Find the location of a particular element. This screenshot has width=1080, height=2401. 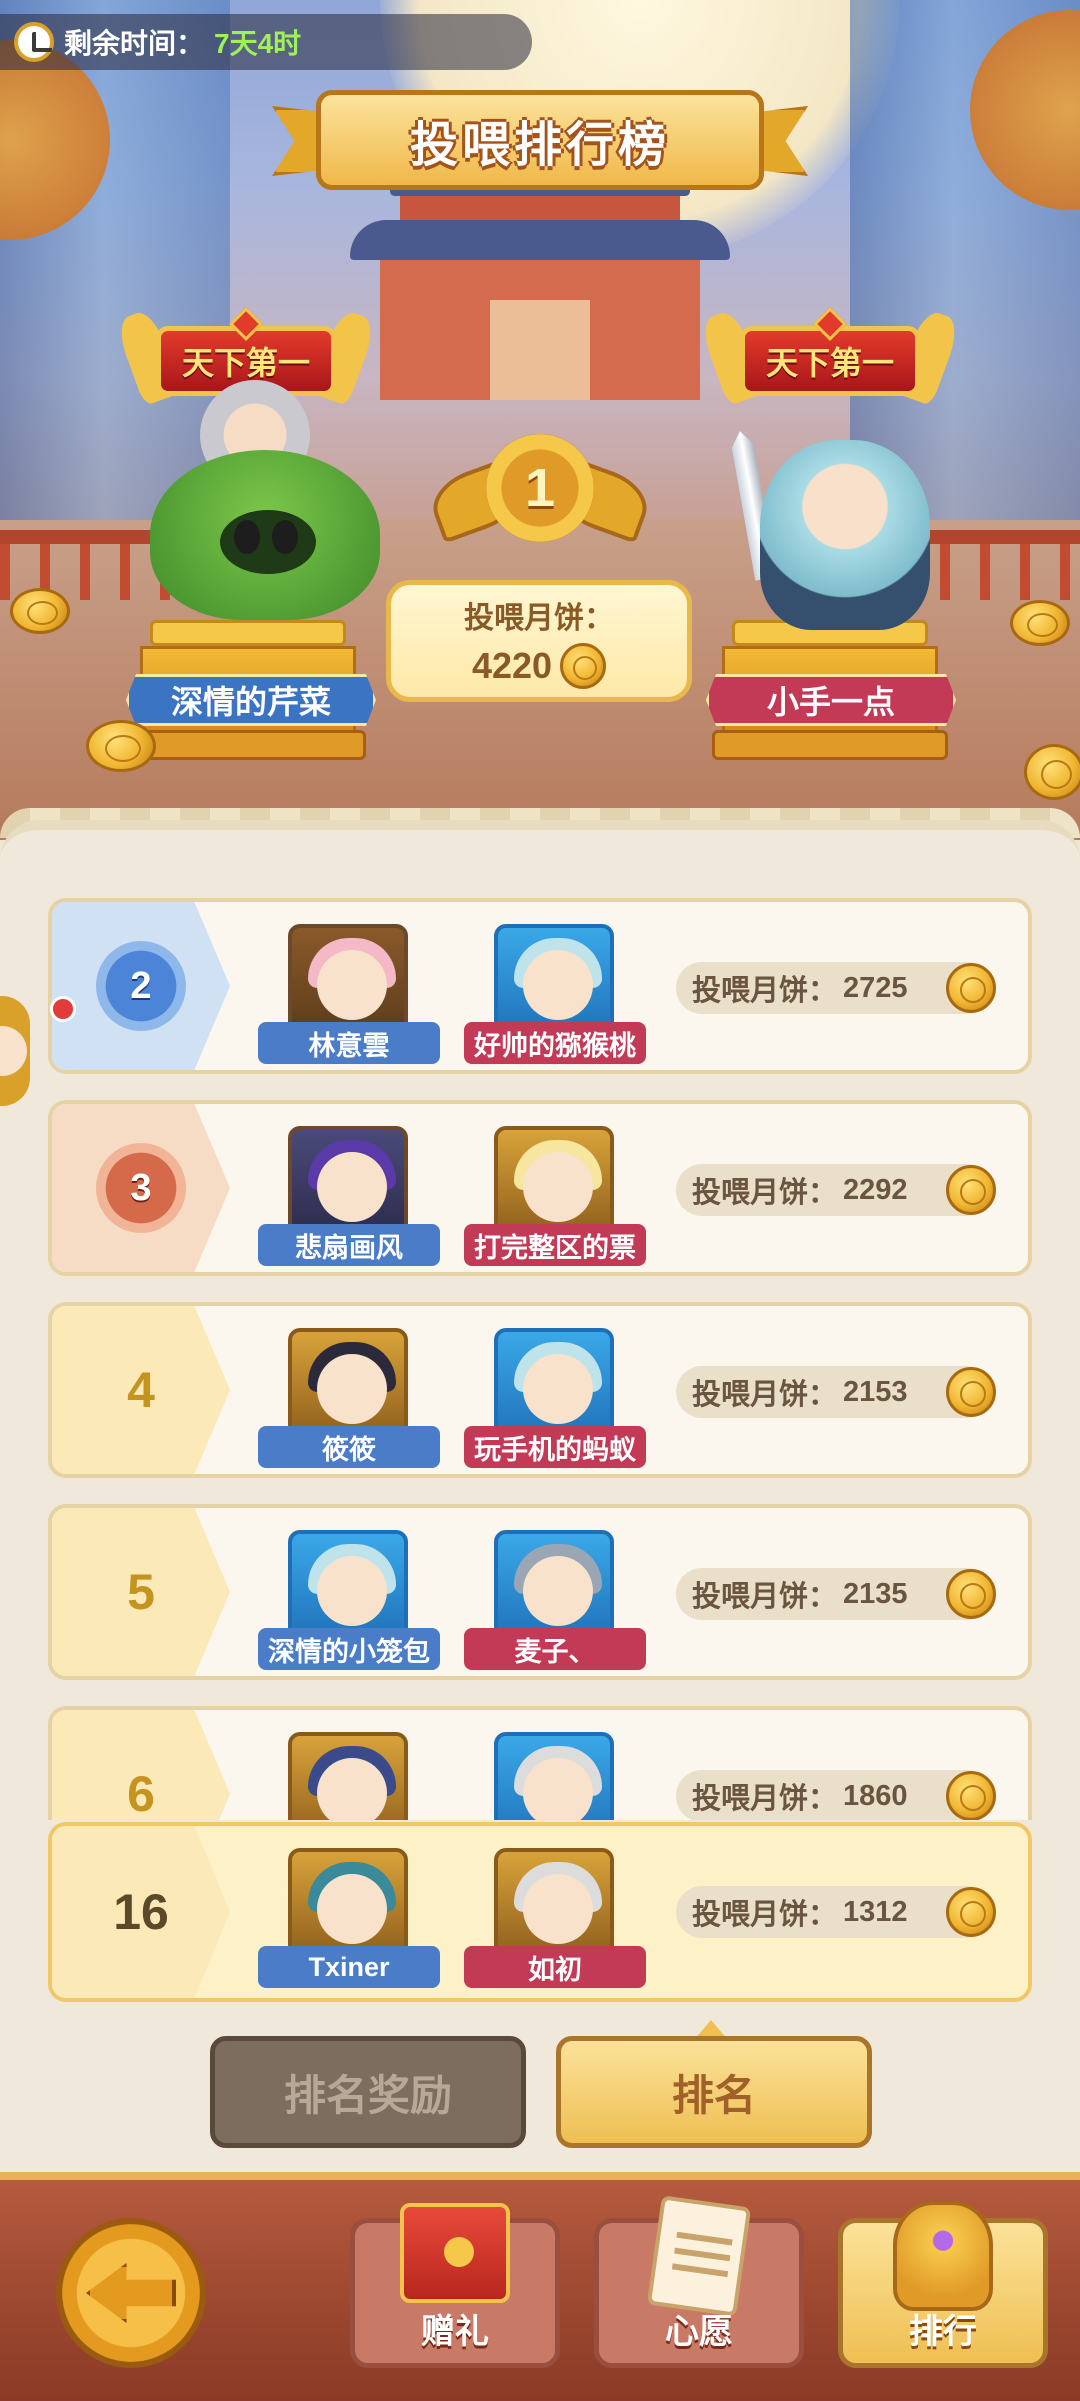

first-score-value: 4220 is located at coordinates (512, 665).